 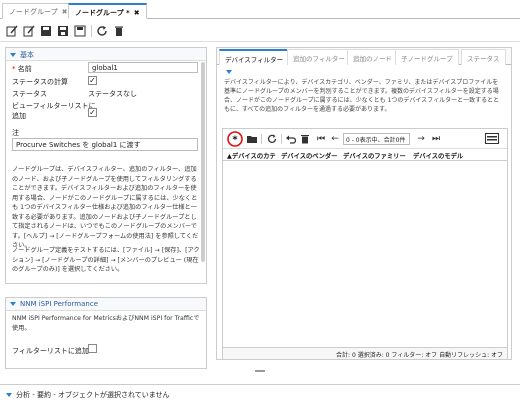 I want to click on save-icon, so click(x=46, y=31).